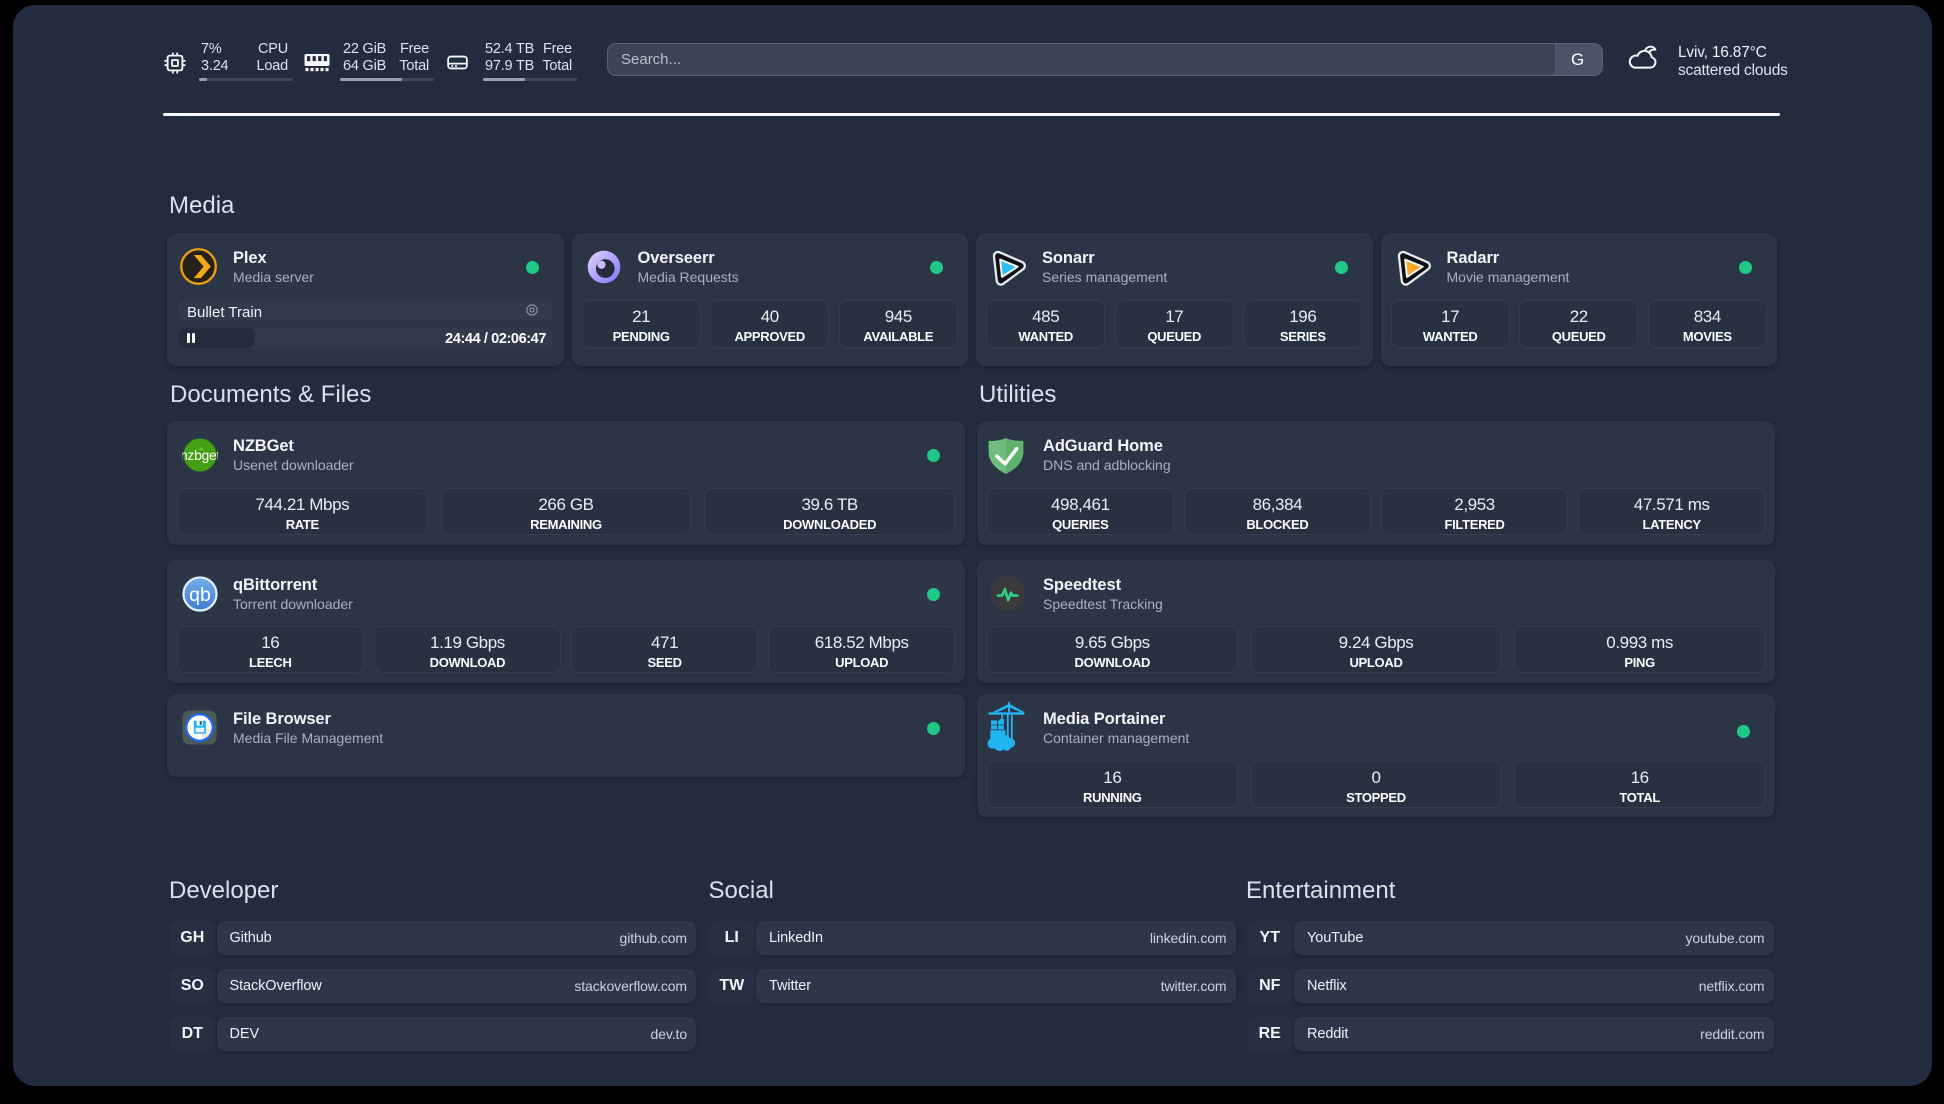 This screenshot has height=1104, width=1944. Describe the element at coordinates (200, 455) in the screenshot. I see `svg-text: nzbget` at that location.